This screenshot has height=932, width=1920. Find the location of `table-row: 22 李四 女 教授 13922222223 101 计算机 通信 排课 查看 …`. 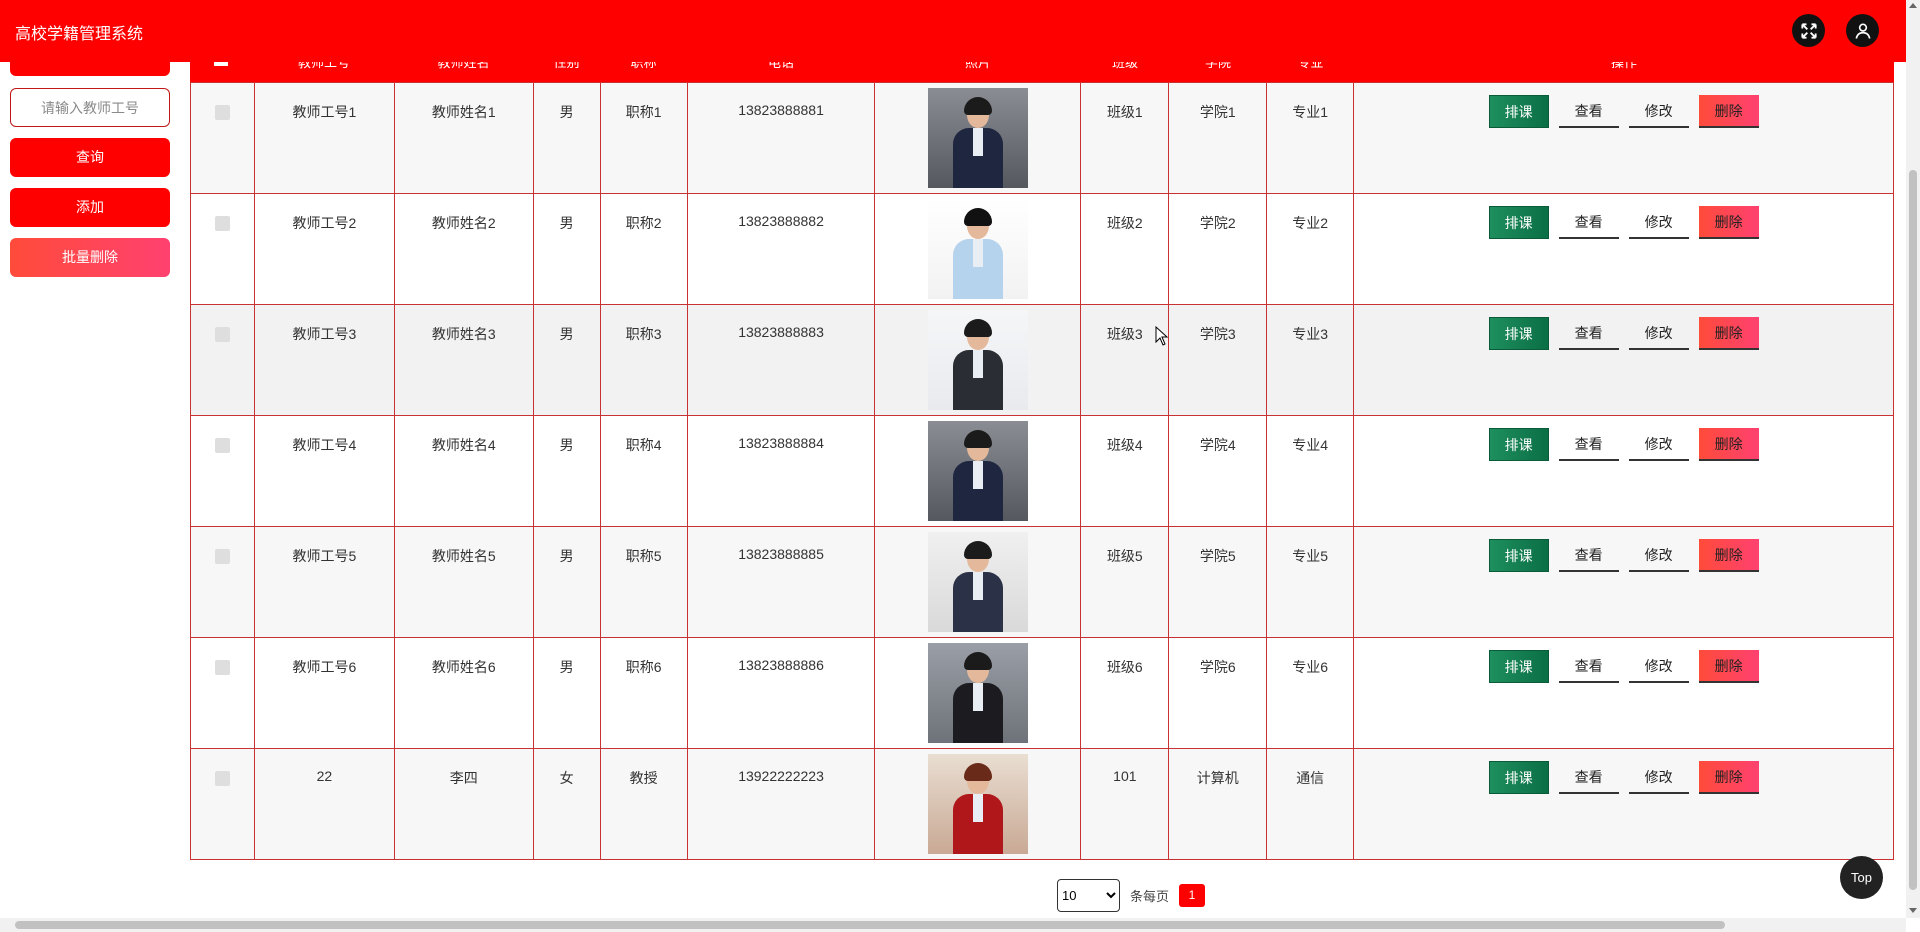

table-row: 22 李四 女 教授 13922222223 101 计算机 通信 排课 查看 … is located at coordinates (1042, 804).